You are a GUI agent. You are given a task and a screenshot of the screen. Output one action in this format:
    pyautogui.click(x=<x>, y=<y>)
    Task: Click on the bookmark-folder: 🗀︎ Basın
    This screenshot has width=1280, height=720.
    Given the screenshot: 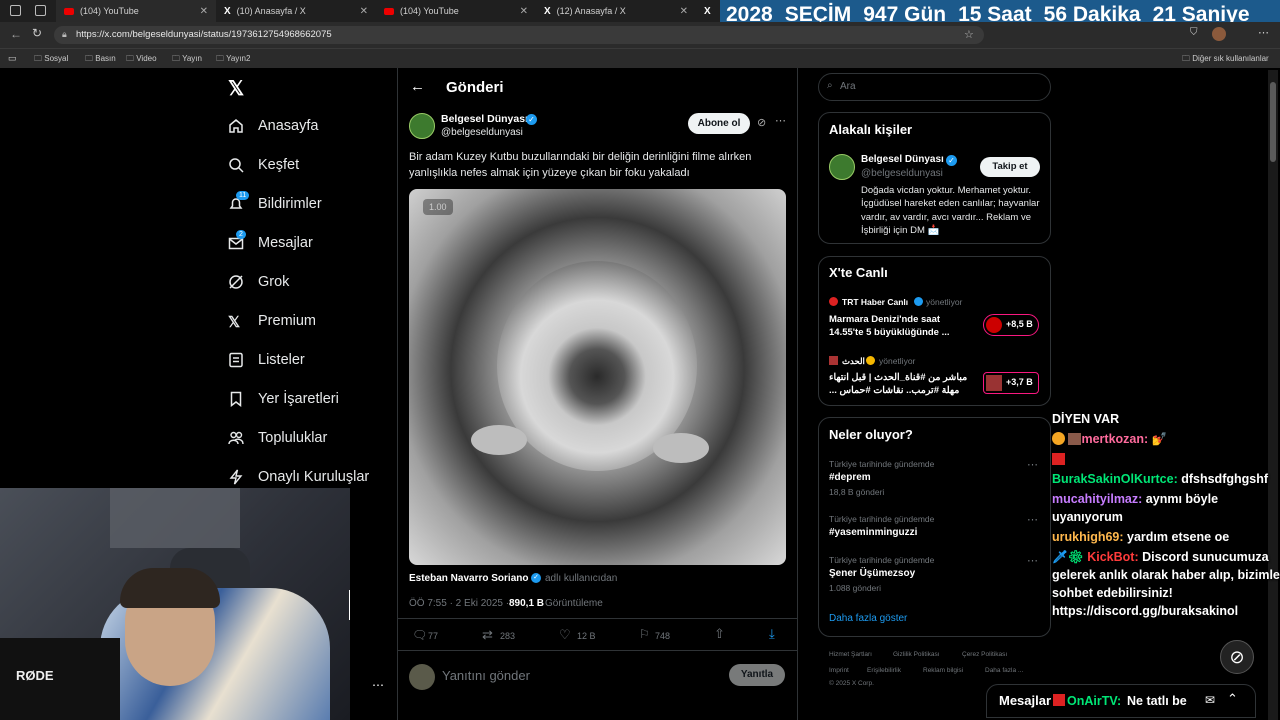 What is the action you would take?
    pyautogui.click(x=100, y=60)
    